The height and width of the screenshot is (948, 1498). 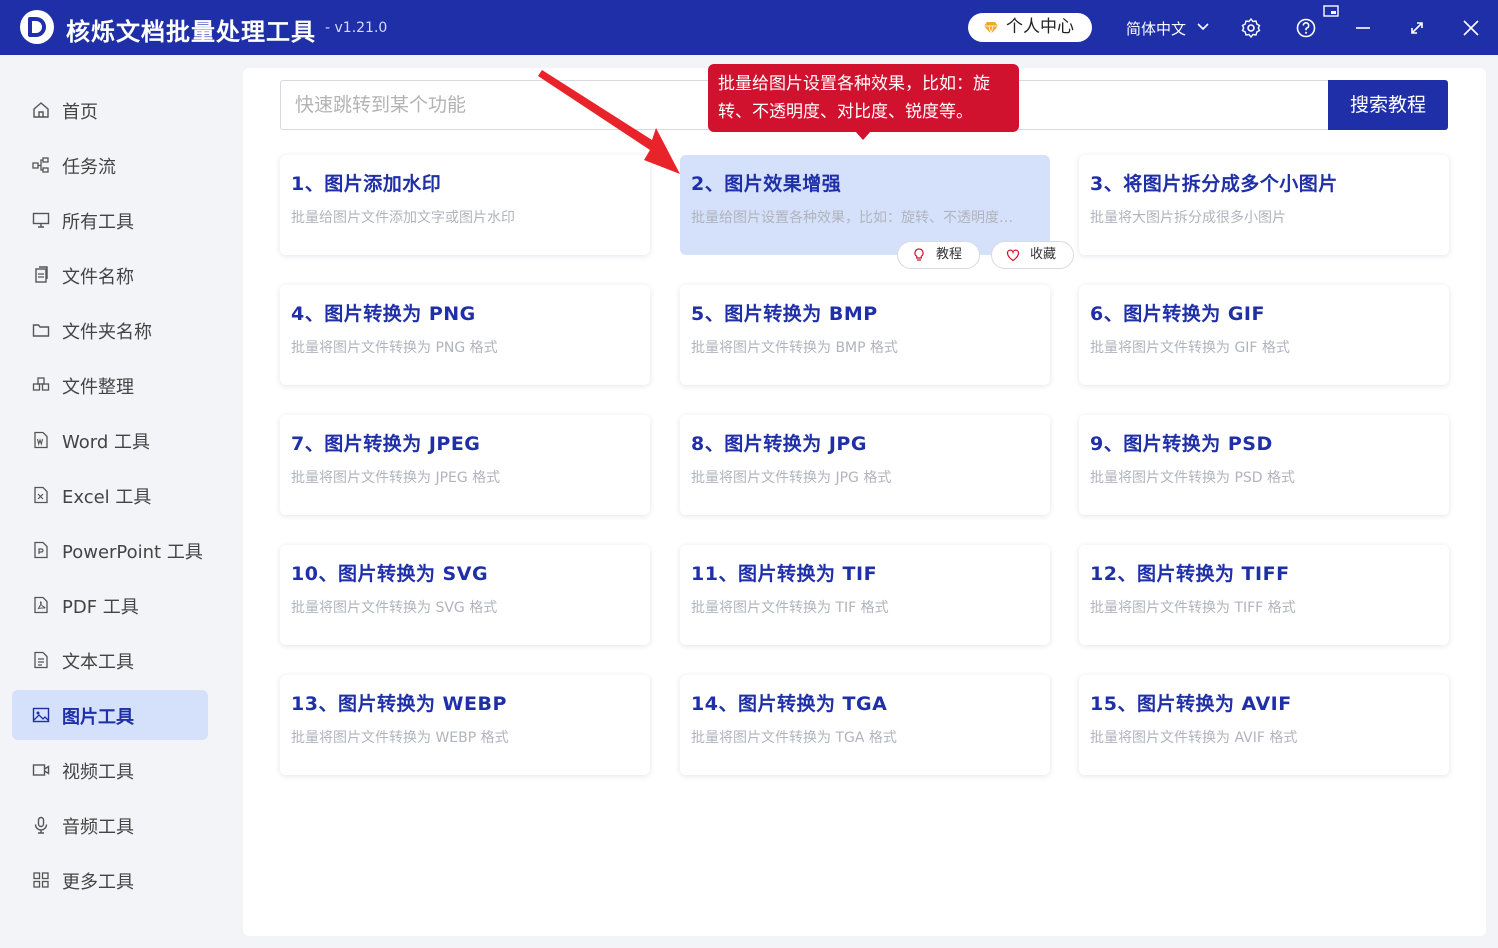 What do you see at coordinates (110, 715) in the screenshot?
I see `sidebar-item-image: 图片工具` at bounding box center [110, 715].